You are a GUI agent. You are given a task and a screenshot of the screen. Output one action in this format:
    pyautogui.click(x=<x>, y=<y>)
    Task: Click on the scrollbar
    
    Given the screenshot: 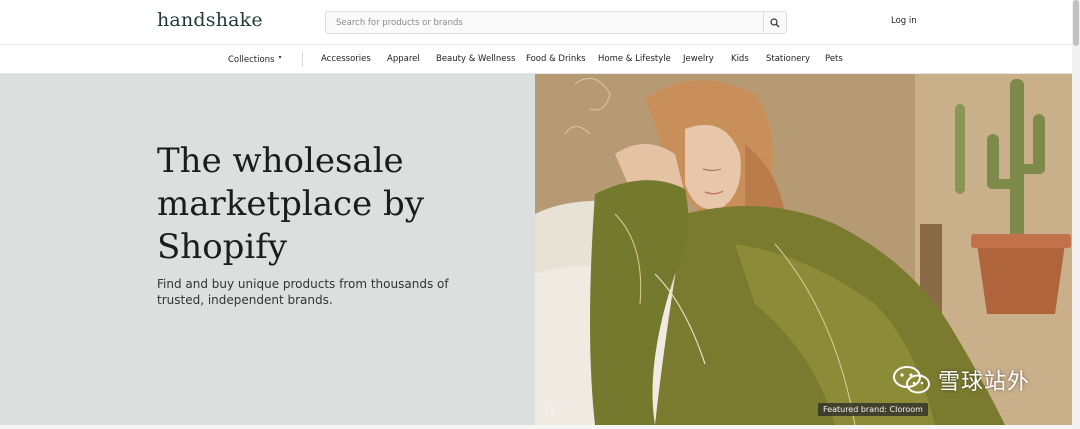 What is the action you would take?
    pyautogui.click(x=1076, y=214)
    